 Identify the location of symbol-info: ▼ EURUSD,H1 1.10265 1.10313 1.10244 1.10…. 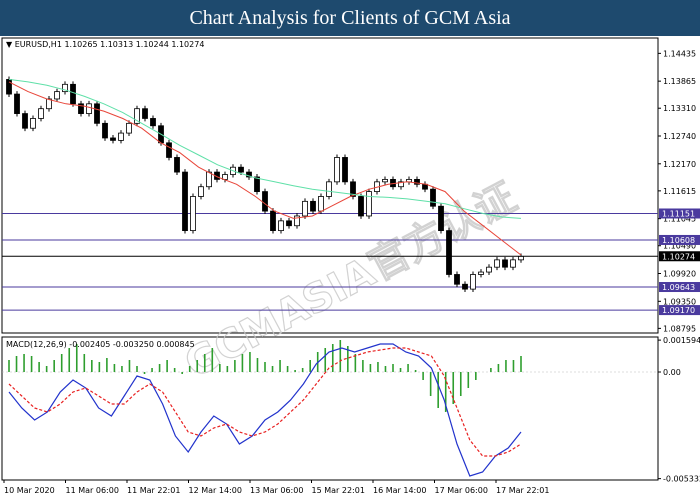
(105, 44).